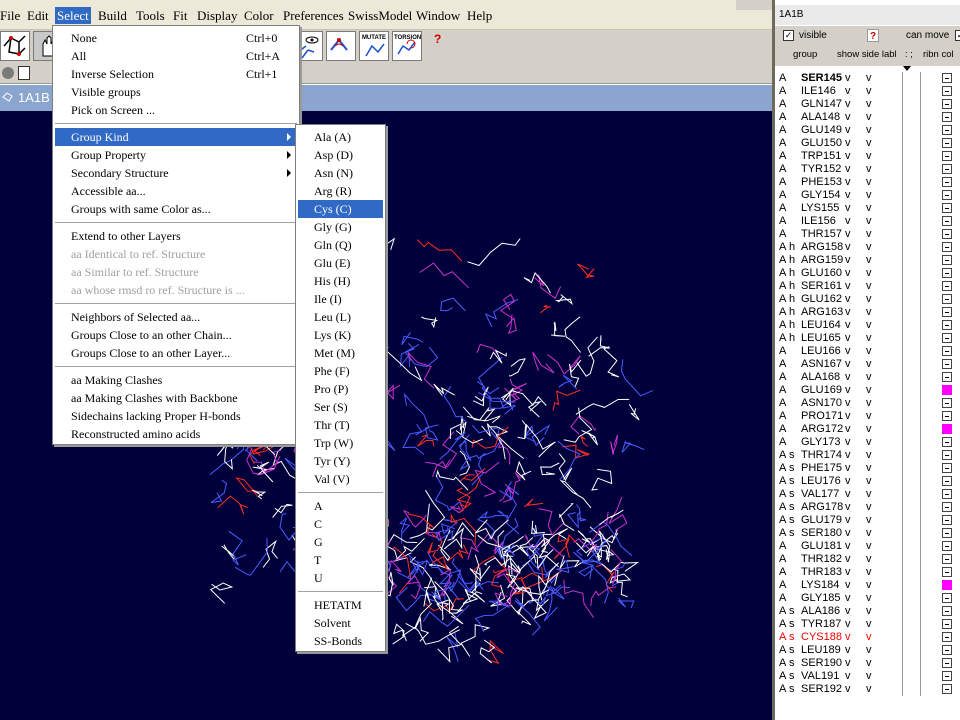 Image resolution: width=960 pixels, height=720 pixels. What do you see at coordinates (754, 5) in the screenshot?
I see `window-controls` at bounding box center [754, 5].